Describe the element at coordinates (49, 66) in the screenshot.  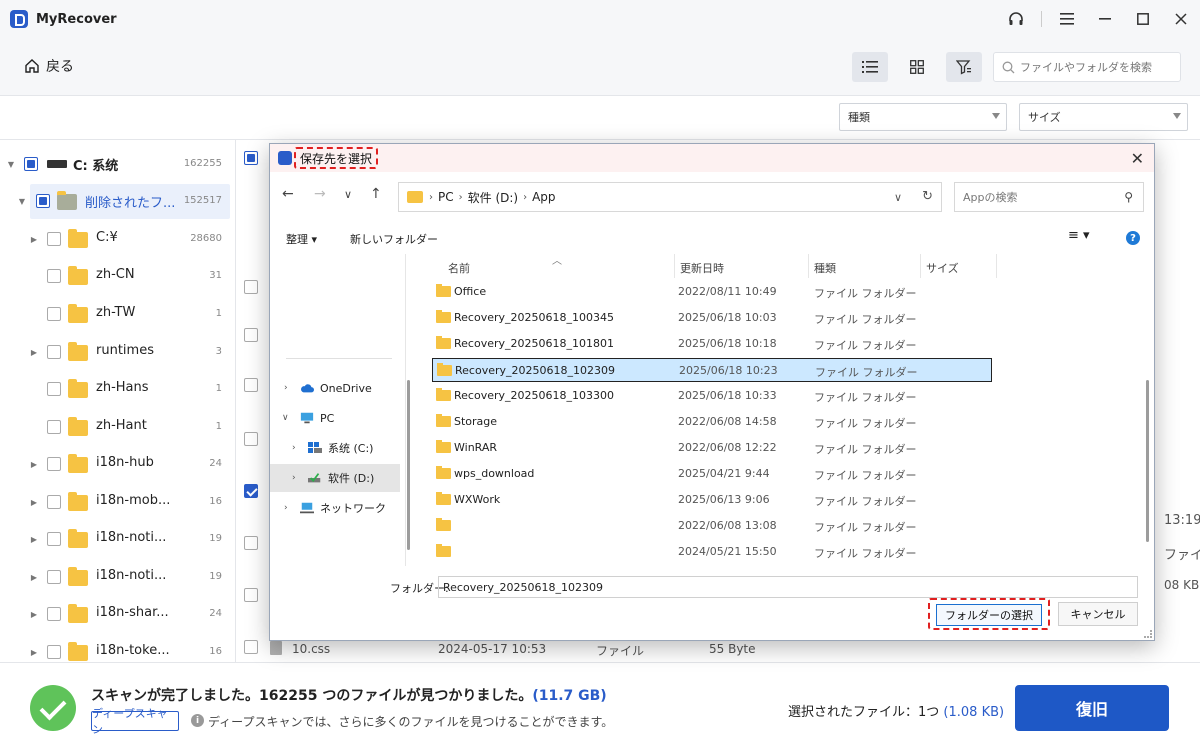
I see `back-button: 戻る` at that location.